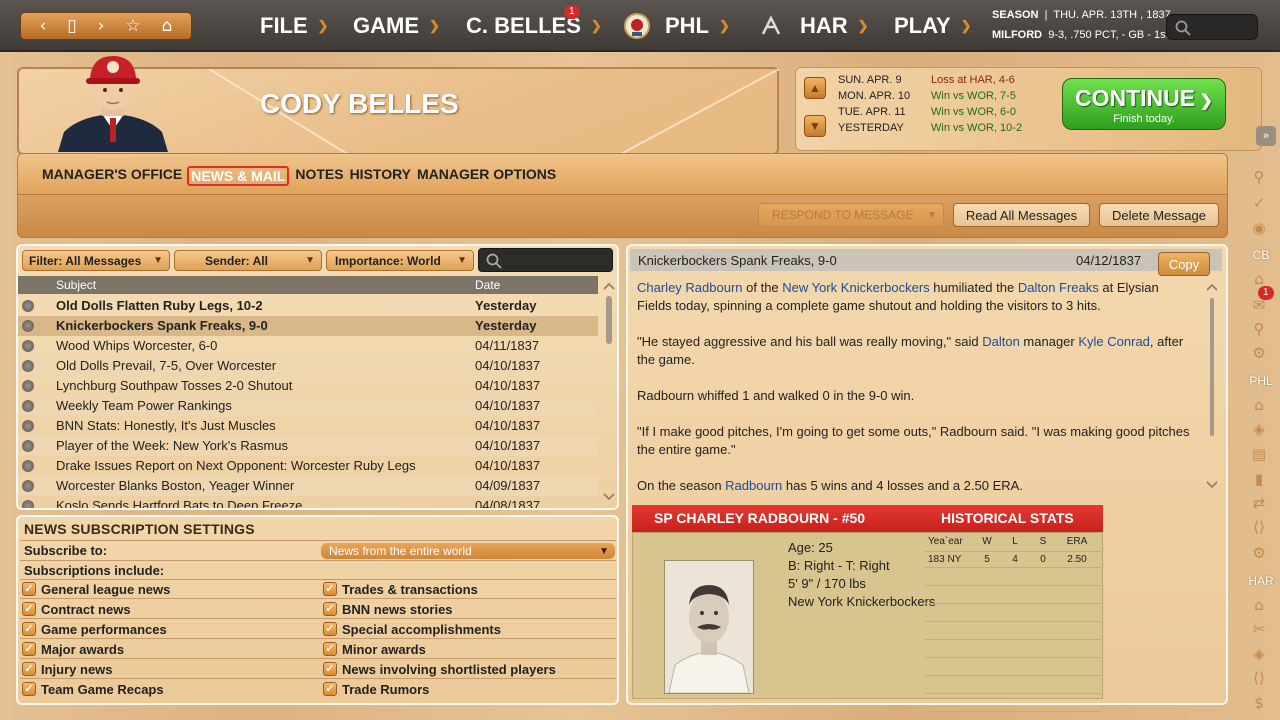  What do you see at coordinates (380, 176) in the screenshot?
I see `tab-history: HISTORY` at bounding box center [380, 176].